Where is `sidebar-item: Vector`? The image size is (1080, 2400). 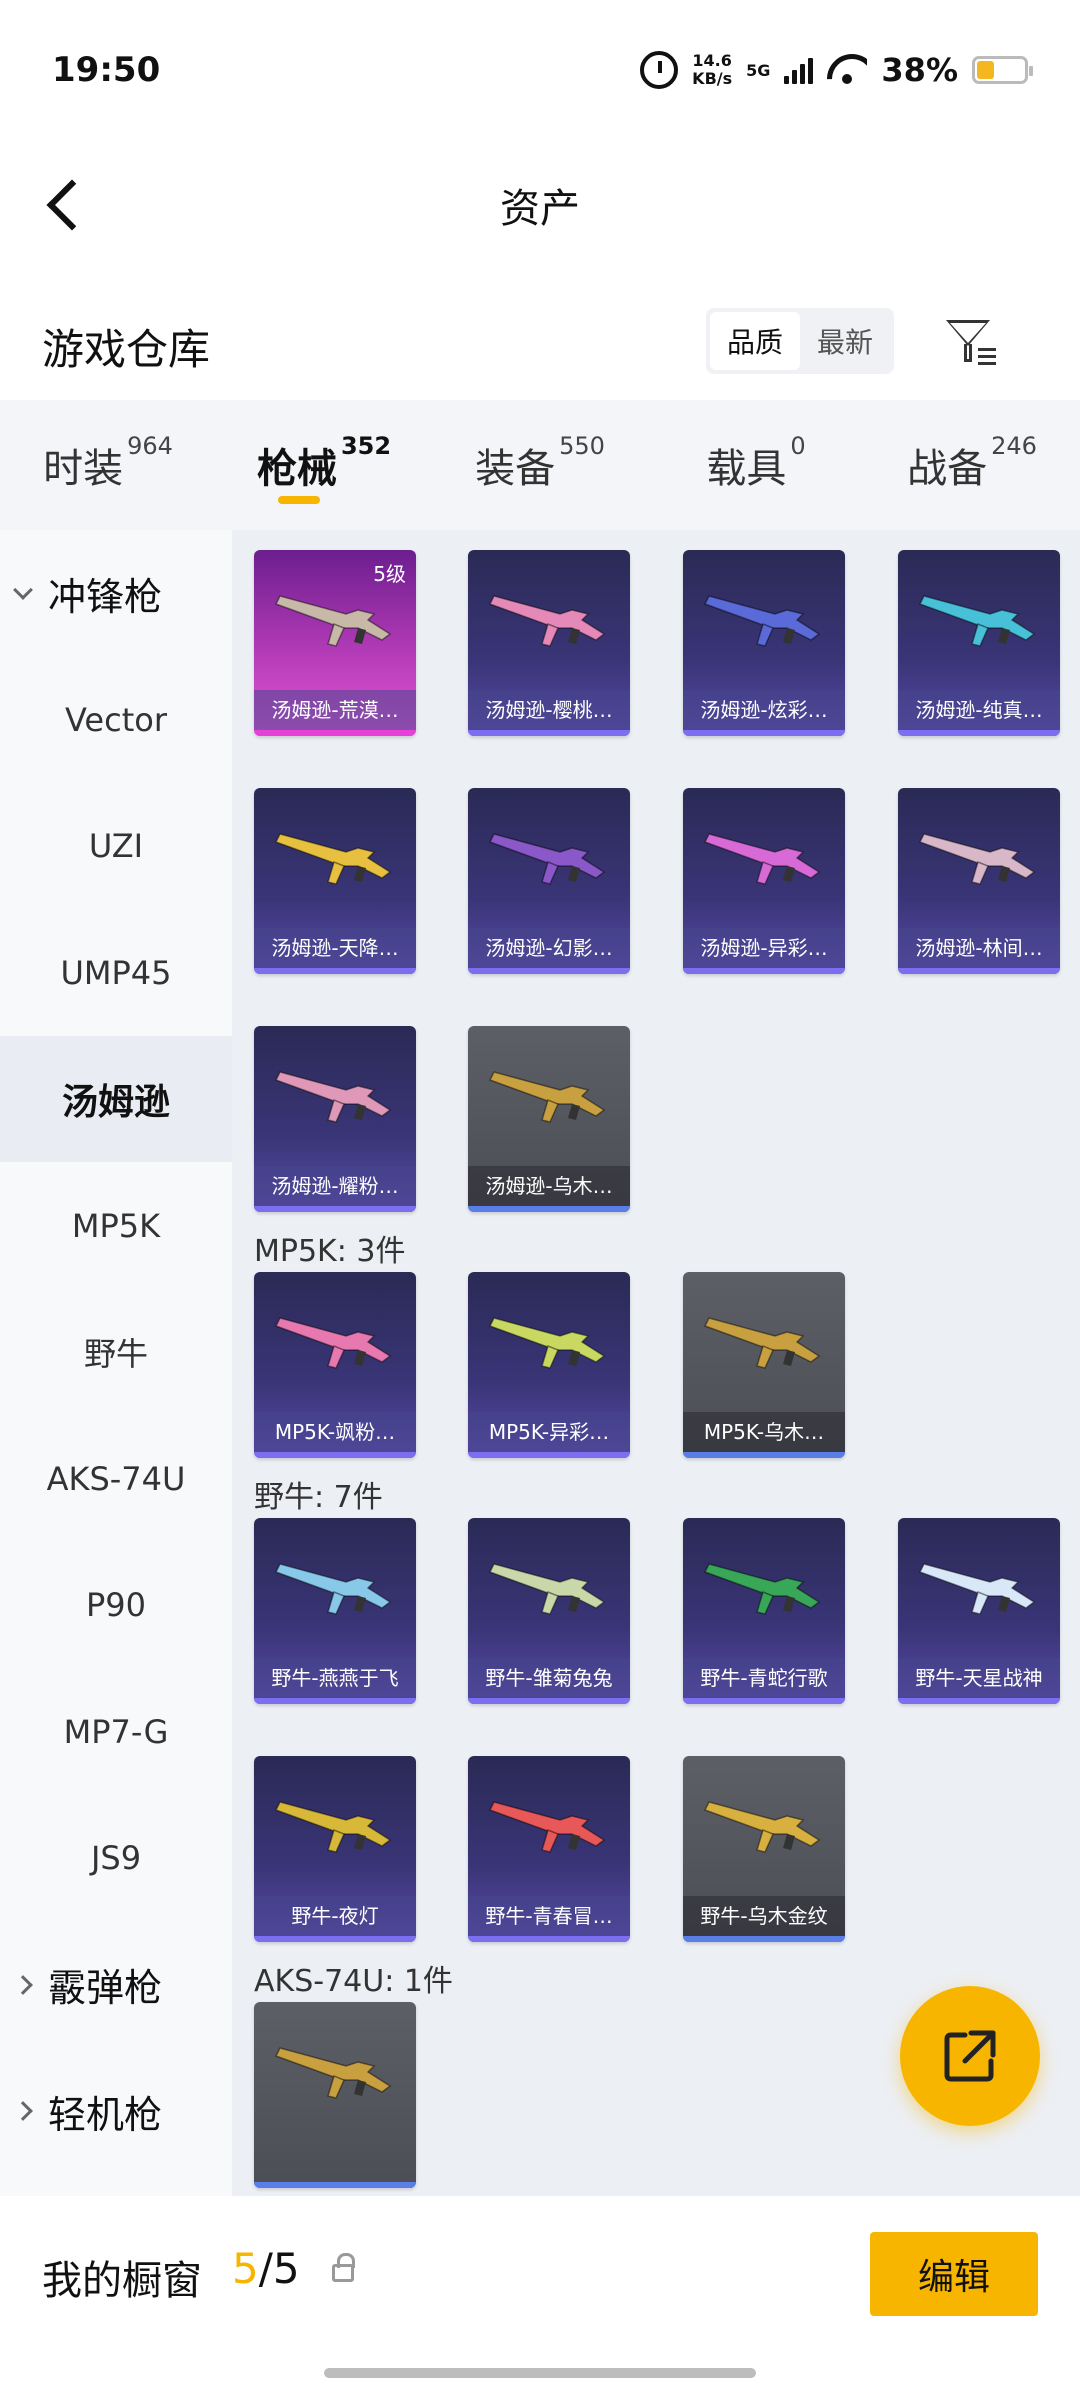
sidebar-item: Vector is located at coordinates (116, 720).